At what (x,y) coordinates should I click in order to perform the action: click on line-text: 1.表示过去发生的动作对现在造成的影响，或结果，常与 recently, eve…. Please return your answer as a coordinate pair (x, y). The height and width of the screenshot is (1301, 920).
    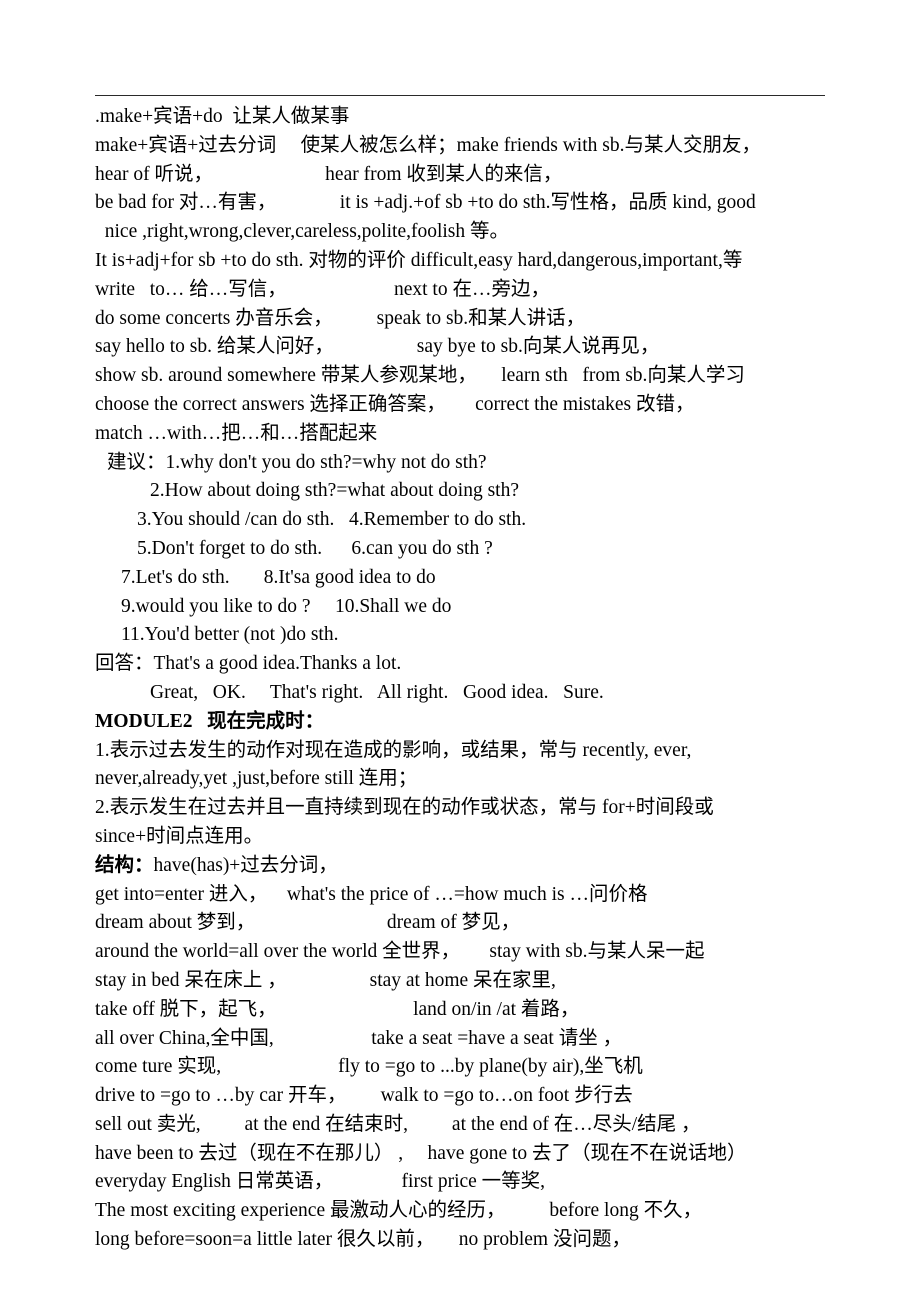
    Looking at the image, I should click on (393, 750).